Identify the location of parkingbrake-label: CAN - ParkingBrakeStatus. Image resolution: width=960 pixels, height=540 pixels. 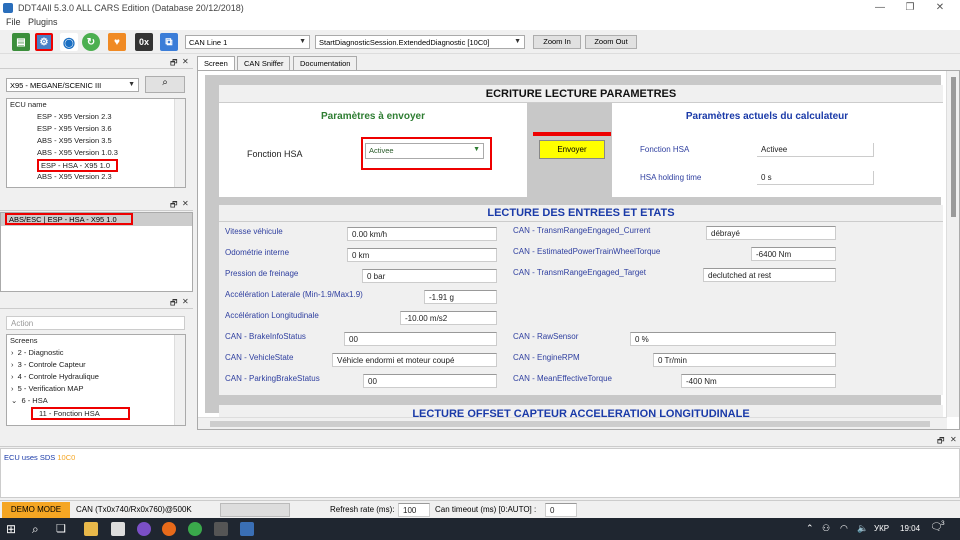
(272, 378).